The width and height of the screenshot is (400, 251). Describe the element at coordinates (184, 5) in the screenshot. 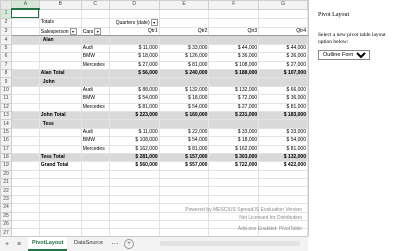

I see `column-header-e: E` at that location.